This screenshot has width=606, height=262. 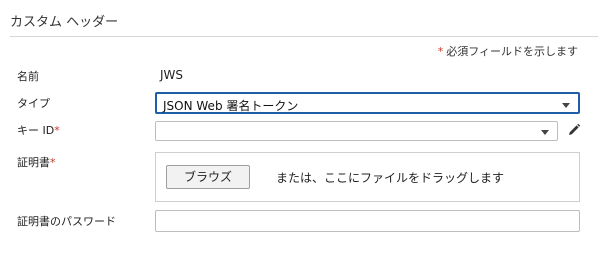 What do you see at coordinates (64, 22) in the screenshot?
I see `section-title: カスタム ヘッダー` at bounding box center [64, 22].